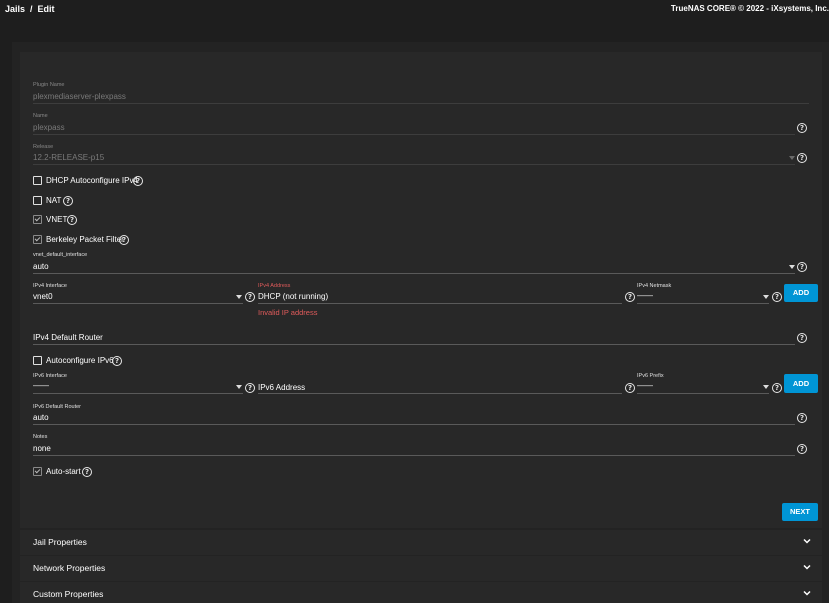  I want to click on ipv4-netmask-select: ——, so click(645, 295).